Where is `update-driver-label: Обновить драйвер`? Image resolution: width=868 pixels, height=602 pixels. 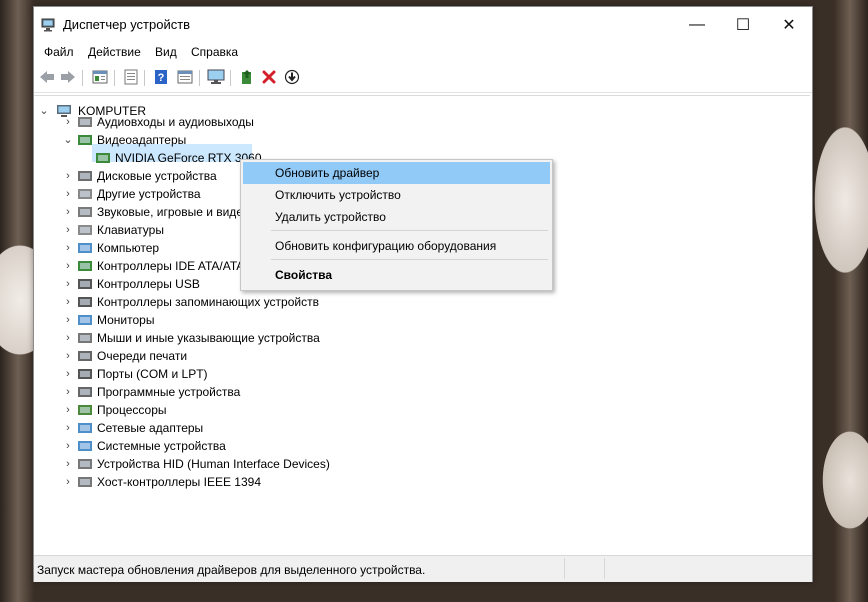
update-driver-label: Обновить драйвер is located at coordinates (327, 173).